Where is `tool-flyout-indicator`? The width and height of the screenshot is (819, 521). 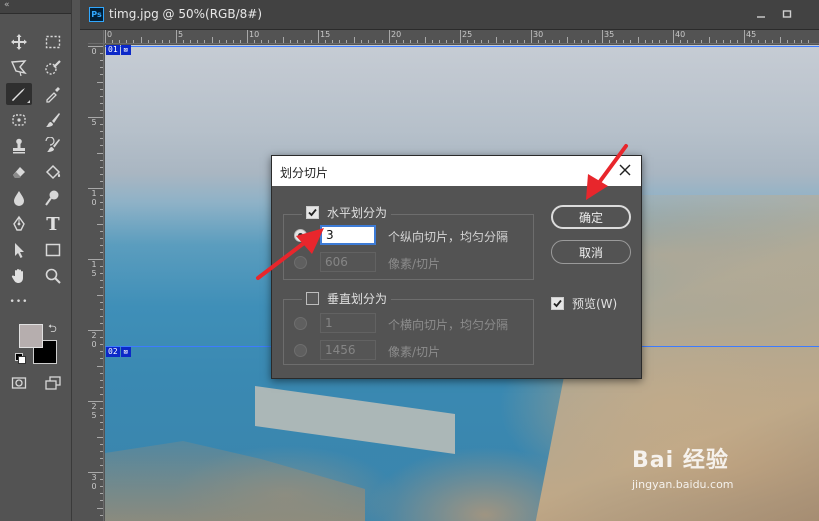 tool-flyout-indicator is located at coordinates (28, 101).